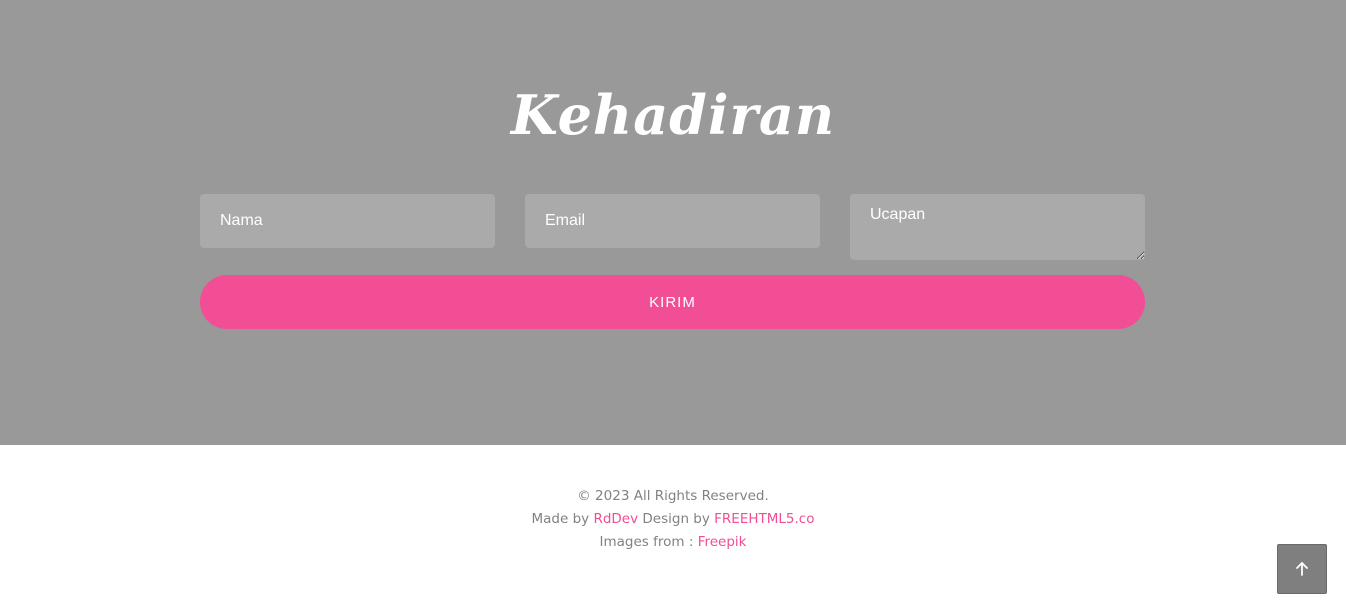  I want to click on copyright-text: © 2023 All Rights Reserved., so click(673, 496).